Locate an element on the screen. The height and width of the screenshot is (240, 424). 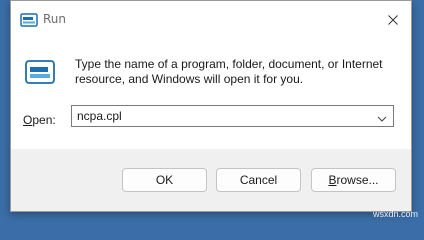
watermark: wsxdn.com is located at coordinates (395, 214).